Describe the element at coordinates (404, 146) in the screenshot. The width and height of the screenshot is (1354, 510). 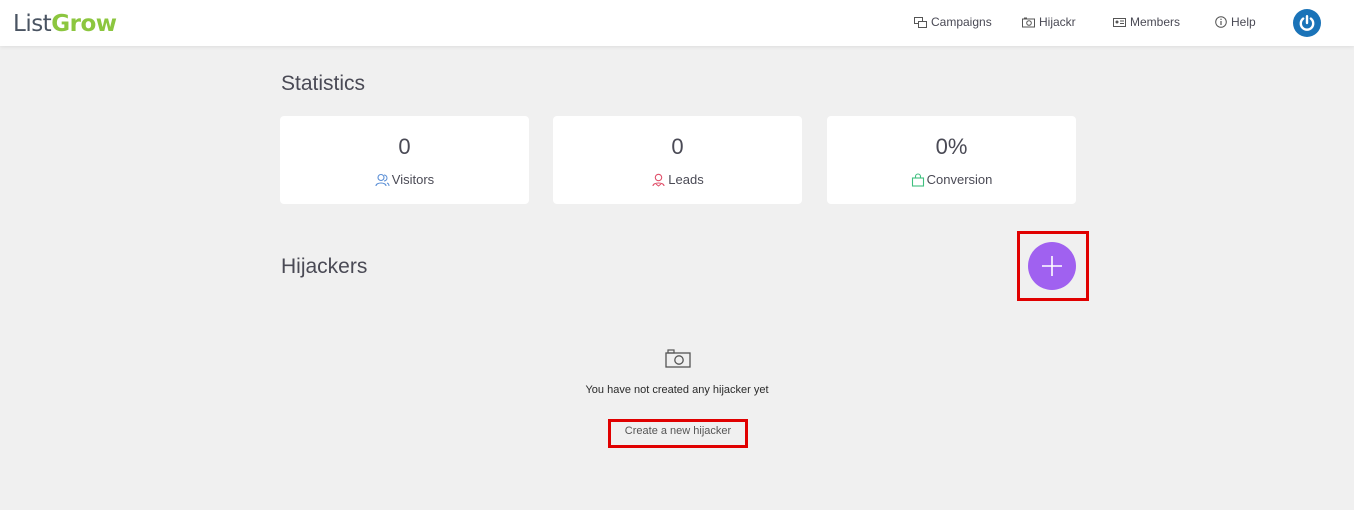
I see `visitors-value: 0` at that location.